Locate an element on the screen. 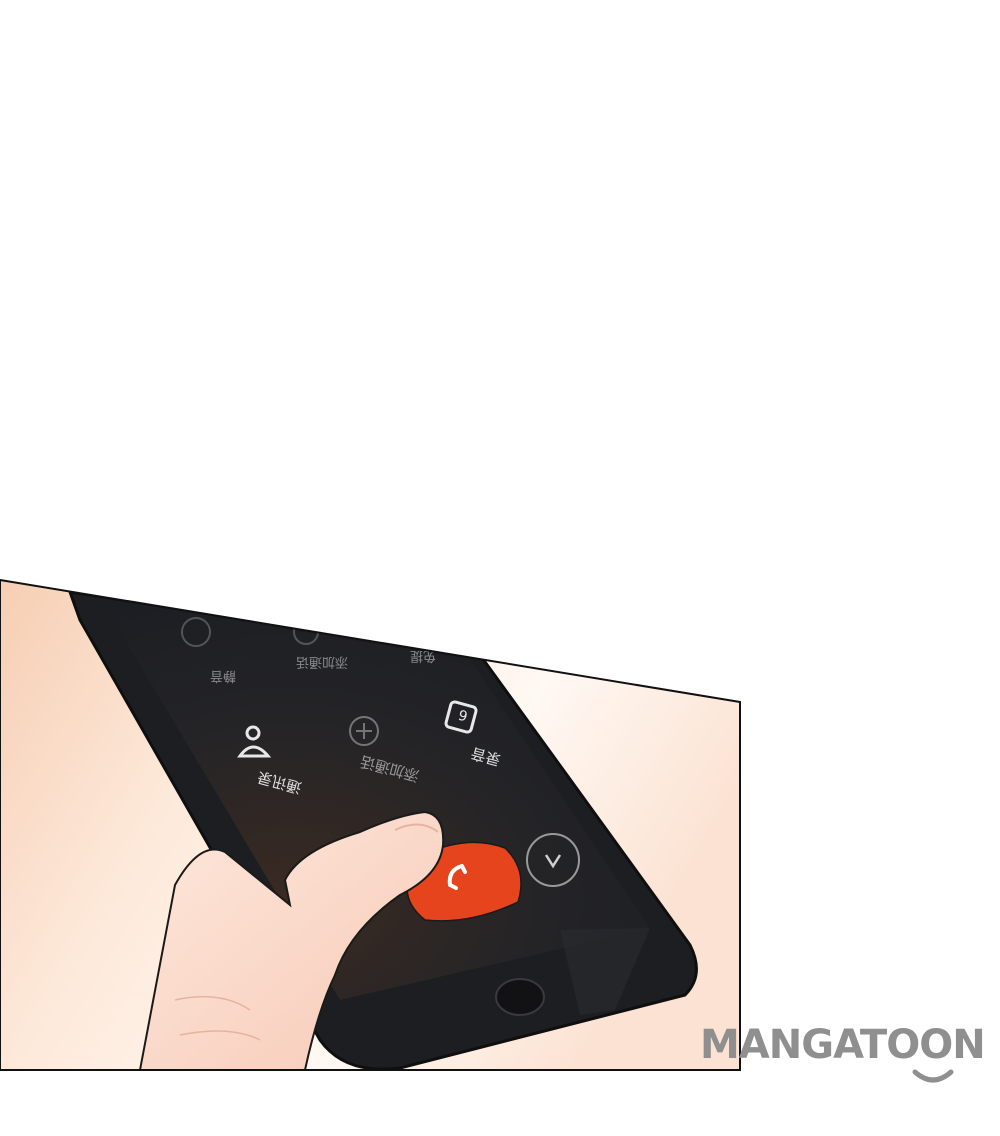  row1-label-2: 添加通话 is located at coordinates (322, 661).